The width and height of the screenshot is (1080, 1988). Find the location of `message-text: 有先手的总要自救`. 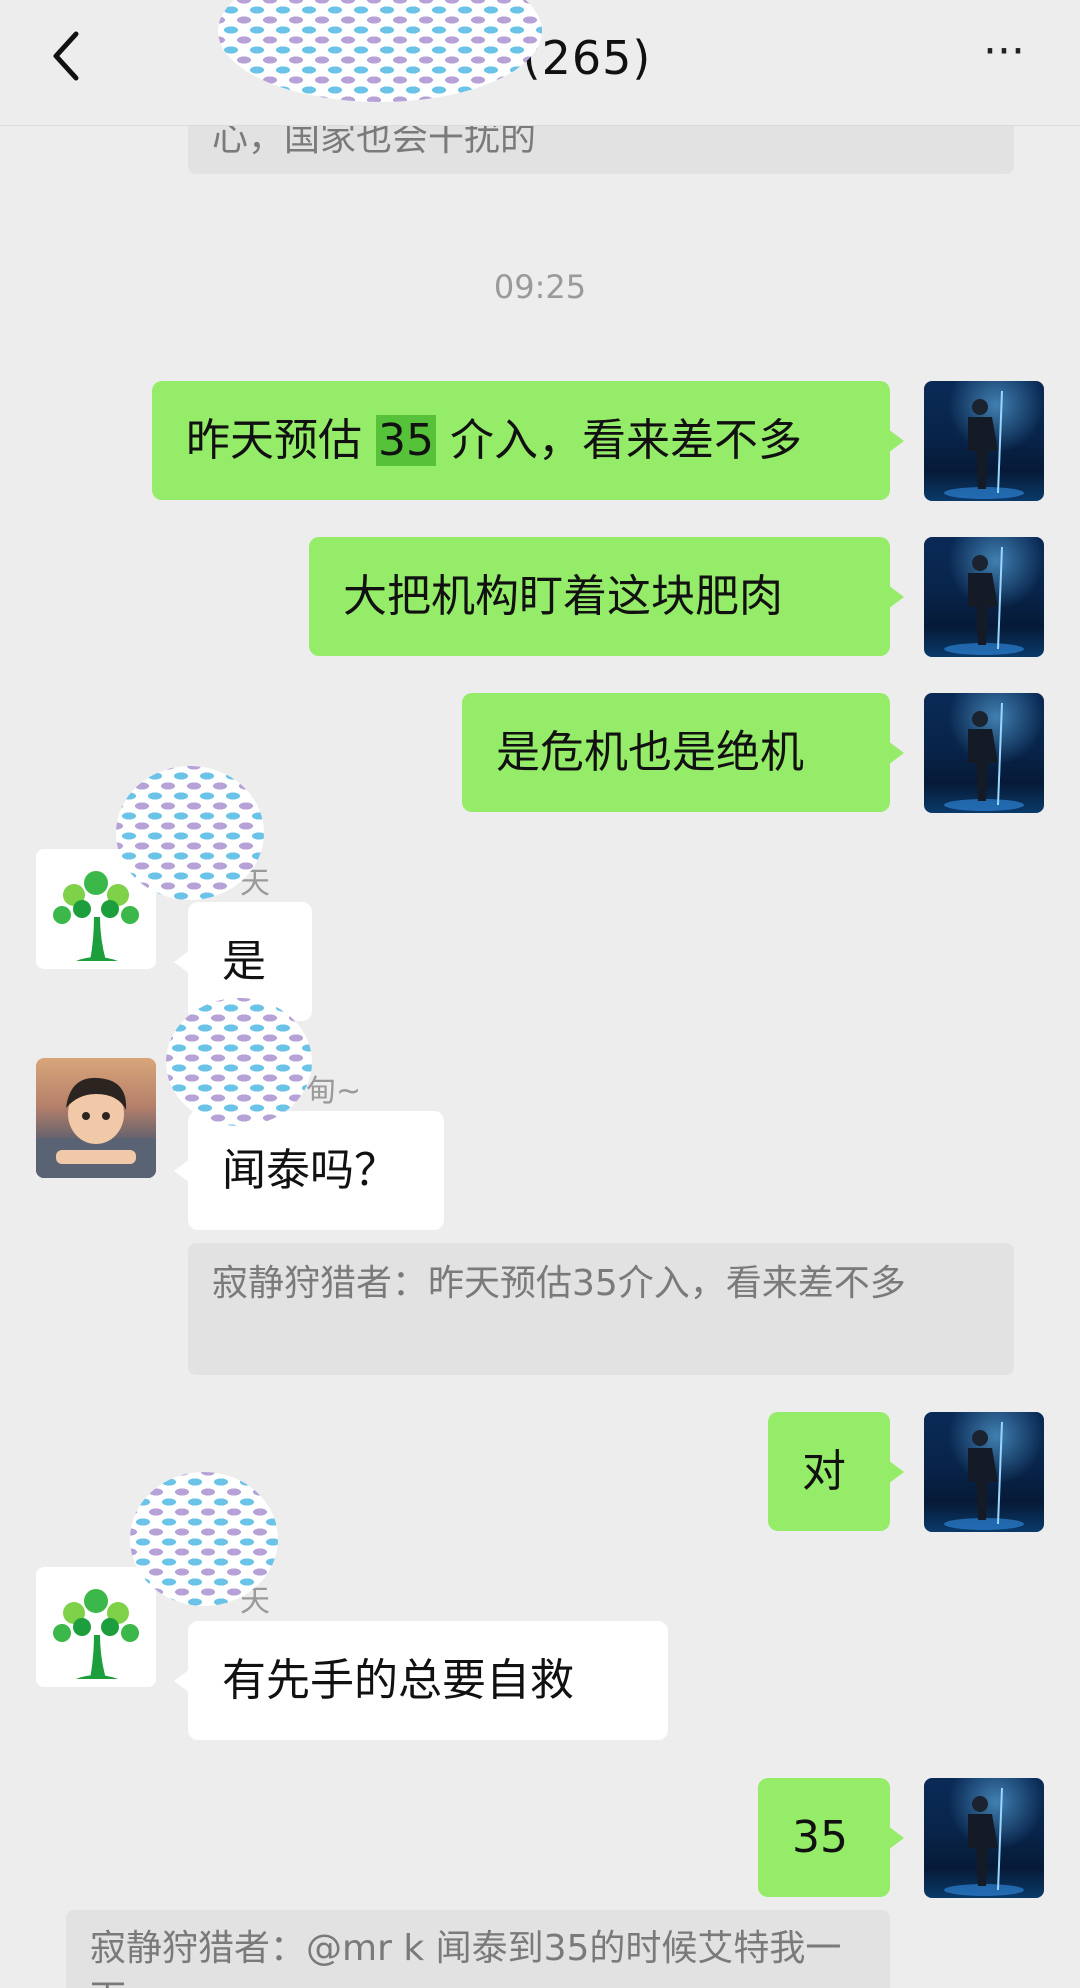

message-text: 有先手的总要自救 is located at coordinates (398, 1680).